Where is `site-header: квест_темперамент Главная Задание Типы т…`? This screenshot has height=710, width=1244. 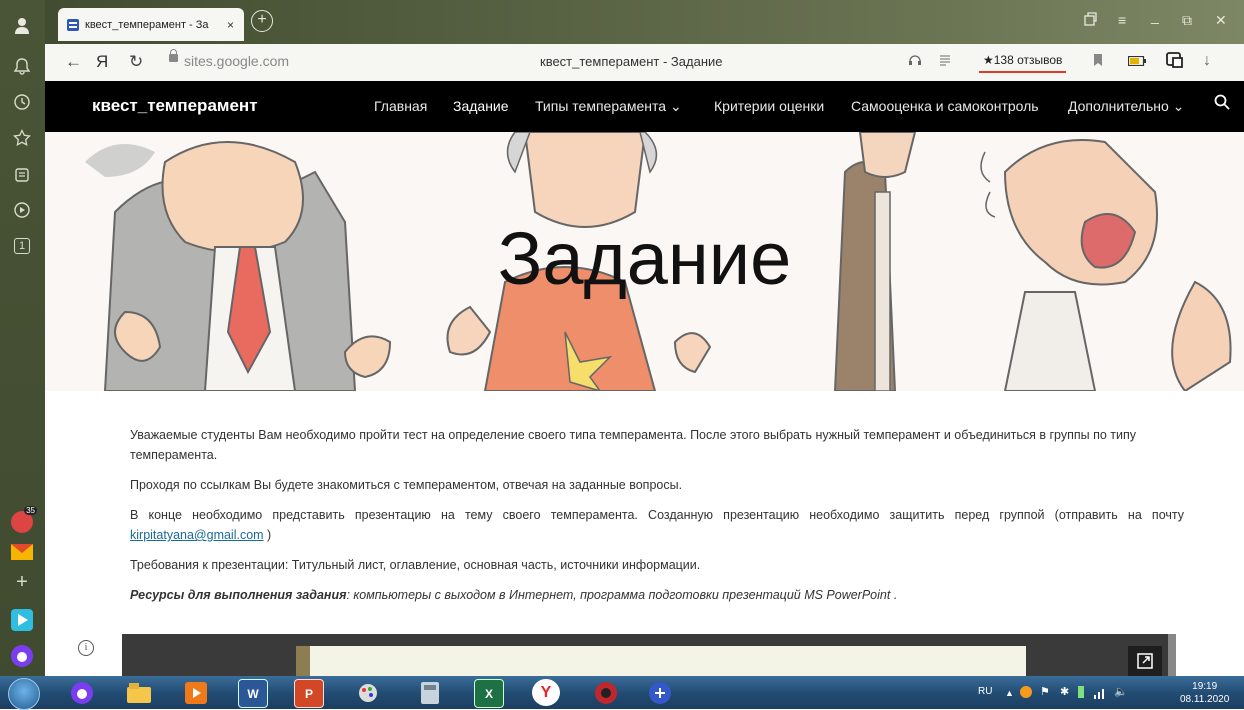
site-header: квест_темперамент Главная Задание Типы т… is located at coordinates (644, 106).